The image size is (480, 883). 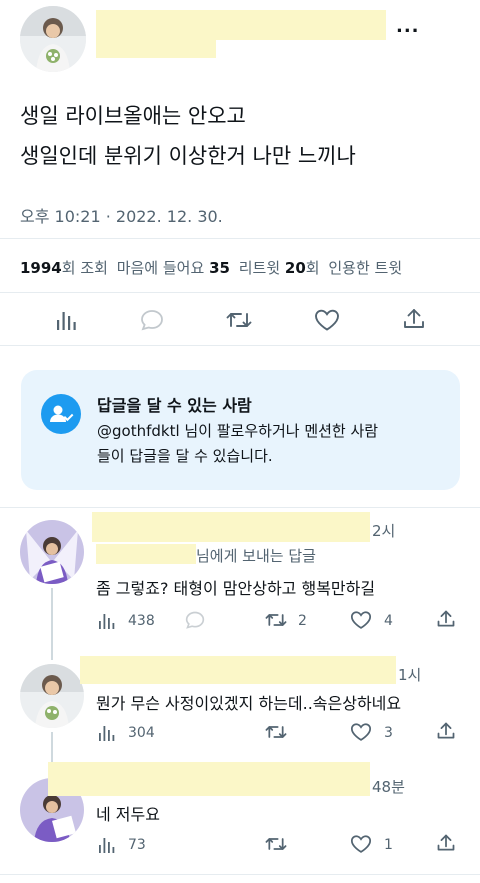 I want to click on reply-retweets-count: 2, so click(x=302, y=621).